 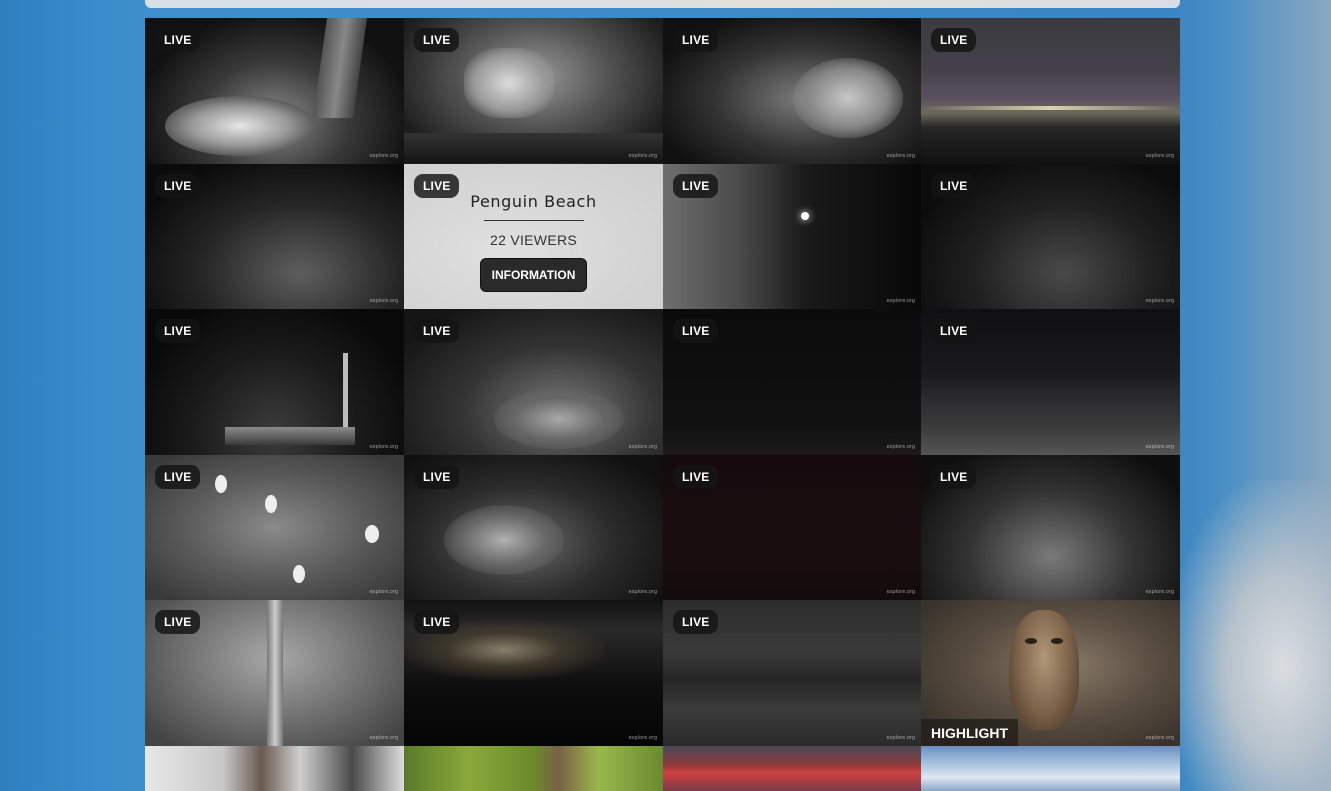 What do you see at coordinates (1251, 635) in the screenshot?
I see `background-glow` at bounding box center [1251, 635].